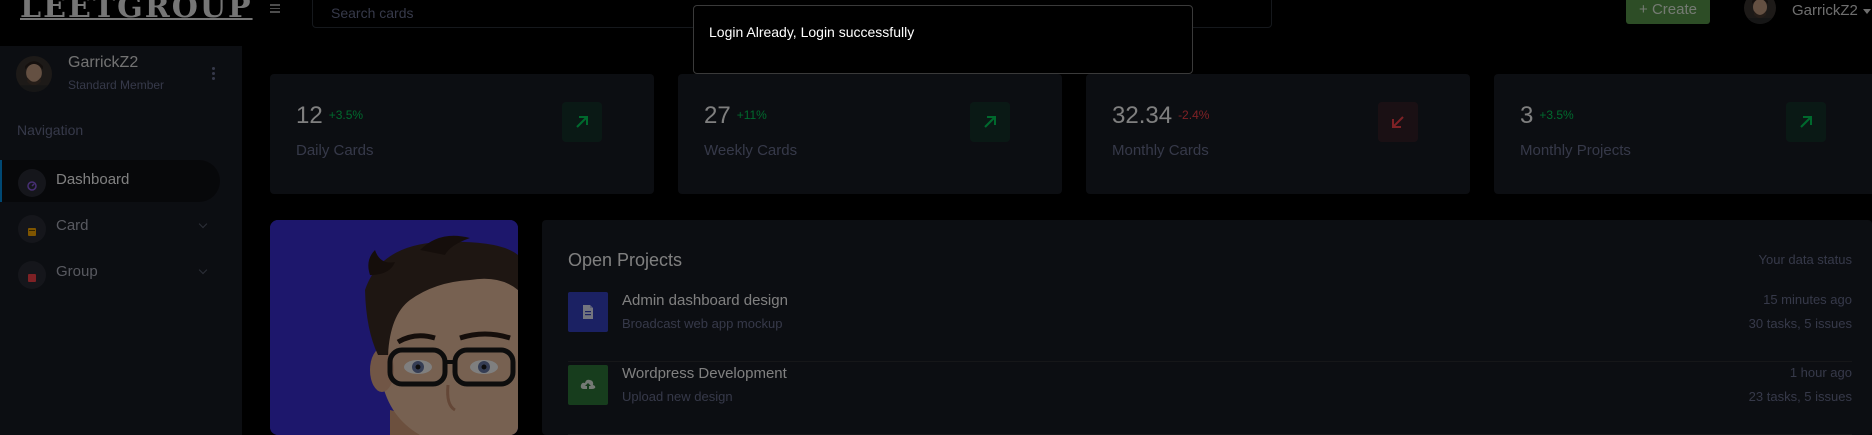 The height and width of the screenshot is (435, 1872). Describe the element at coordinates (812, 32) in the screenshot. I see `toast-message: Login Already, Login successfully` at that location.